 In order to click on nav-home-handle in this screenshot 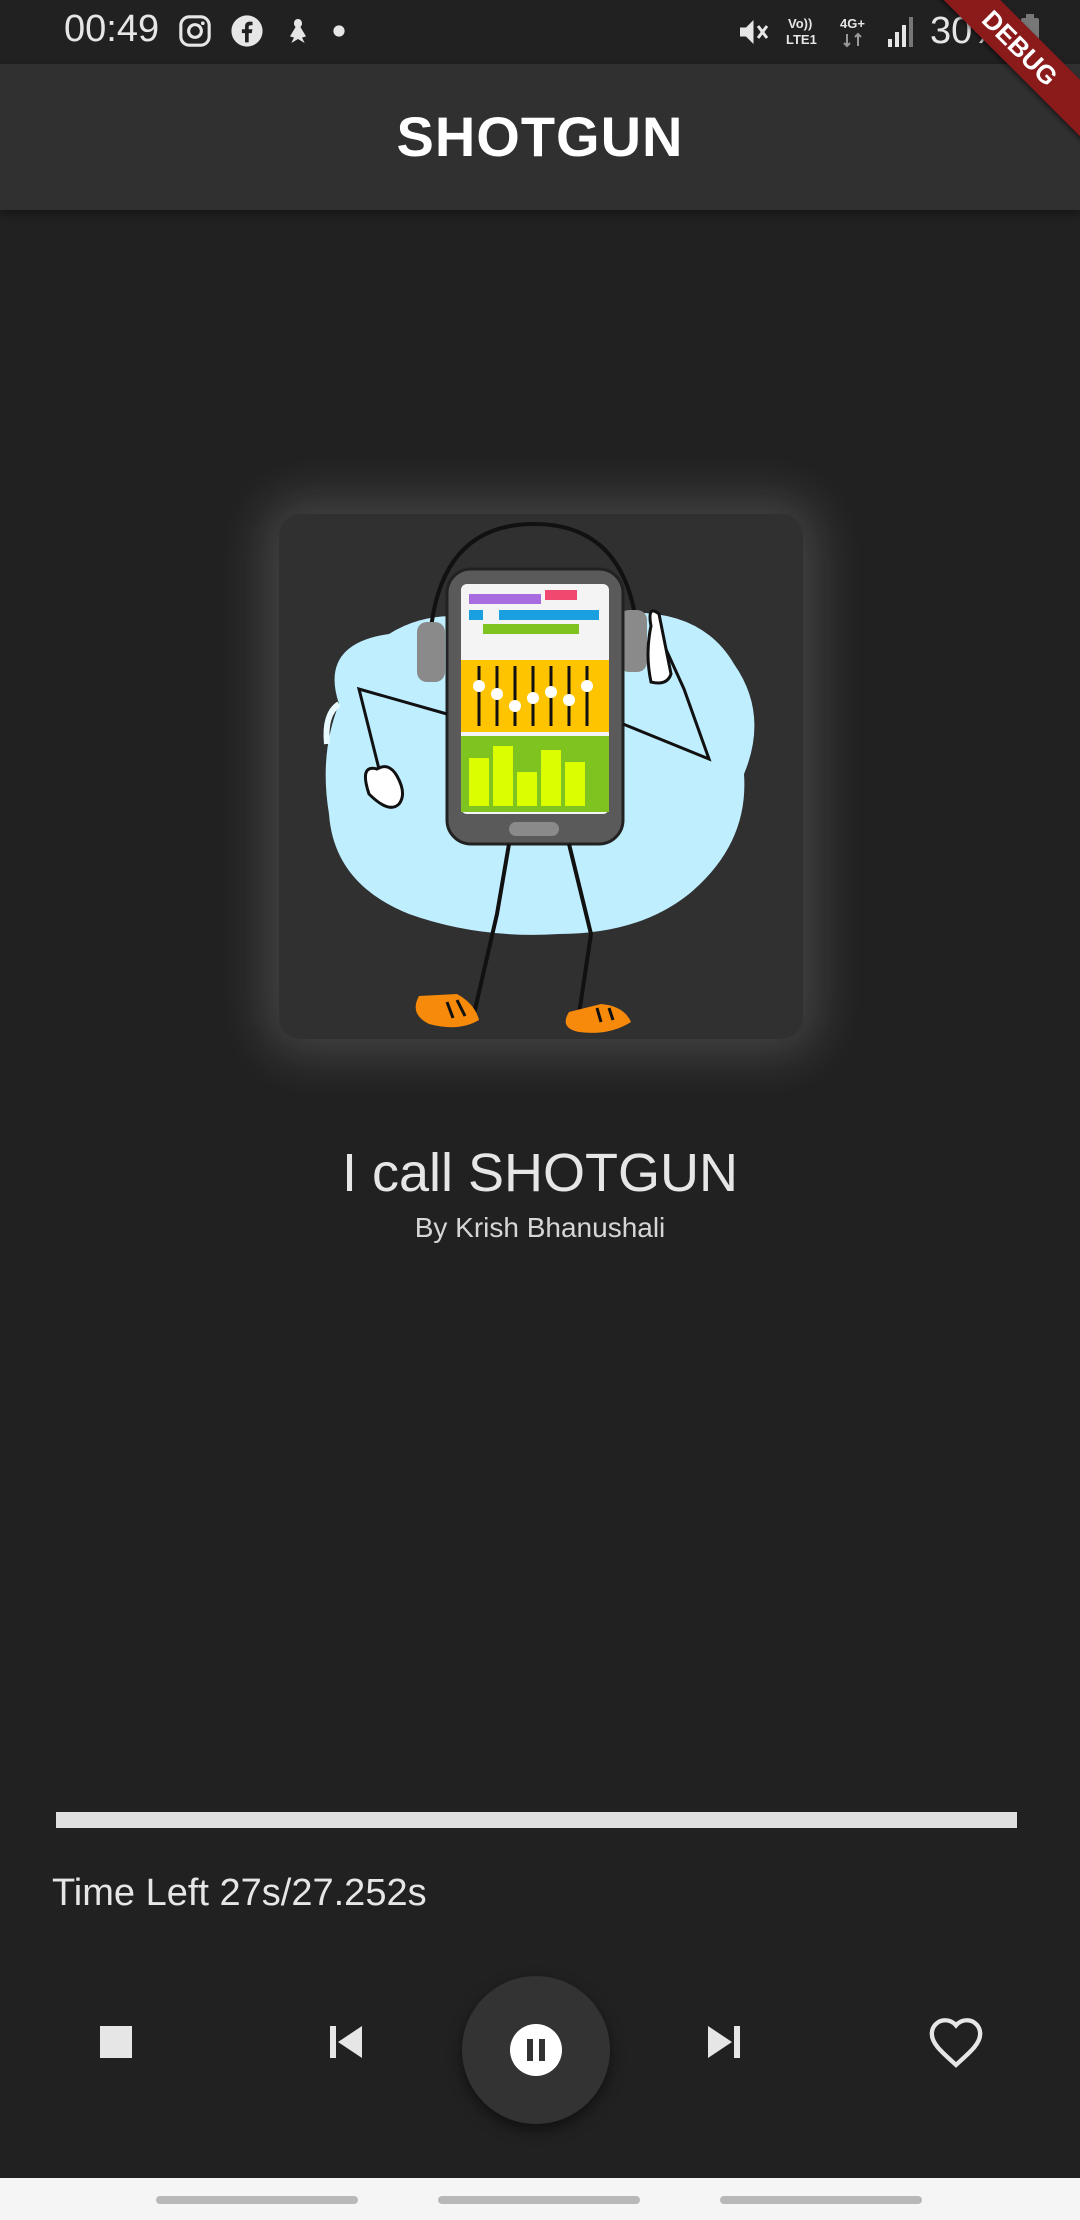, I will do `click(539, 2200)`.